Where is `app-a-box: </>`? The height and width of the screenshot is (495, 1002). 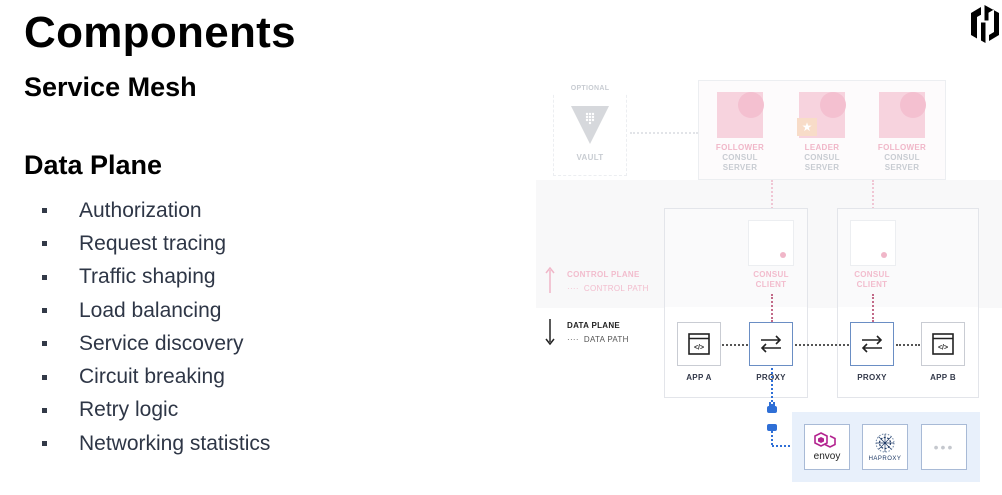
app-a-box: </> is located at coordinates (699, 344).